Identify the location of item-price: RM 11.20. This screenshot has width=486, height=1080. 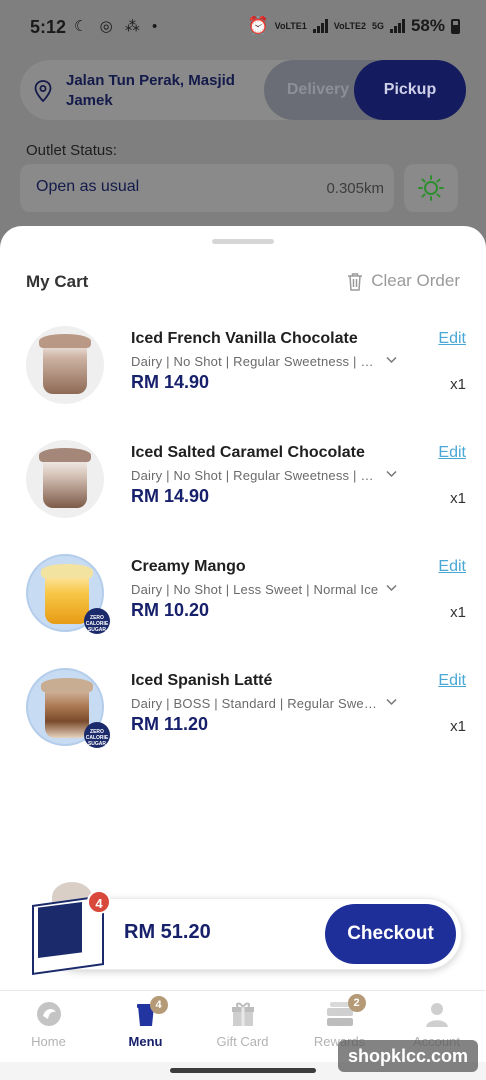
(170, 724).